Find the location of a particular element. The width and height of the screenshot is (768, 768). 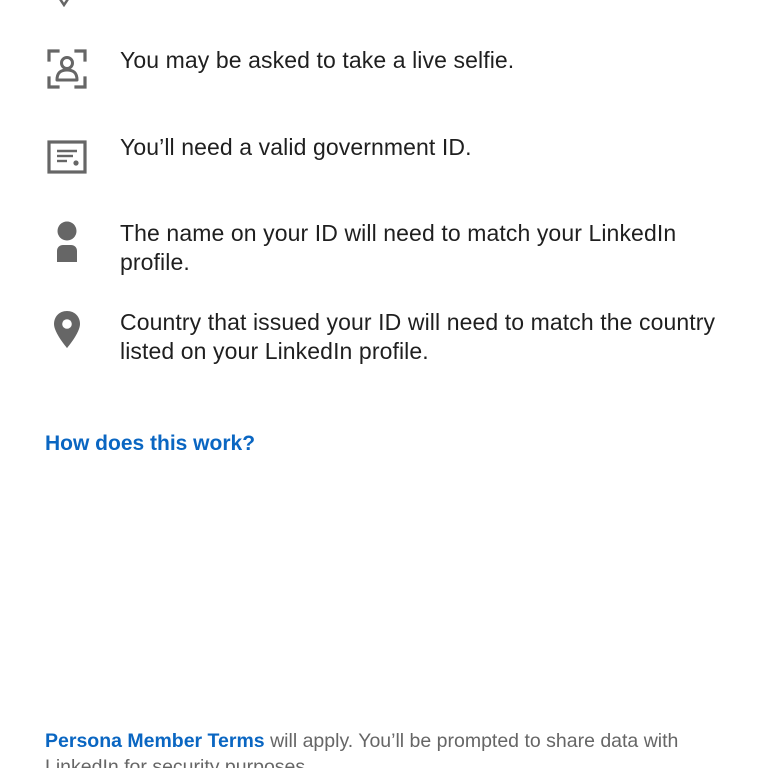

selfie-camera-icon is located at coordinates (67, 69).